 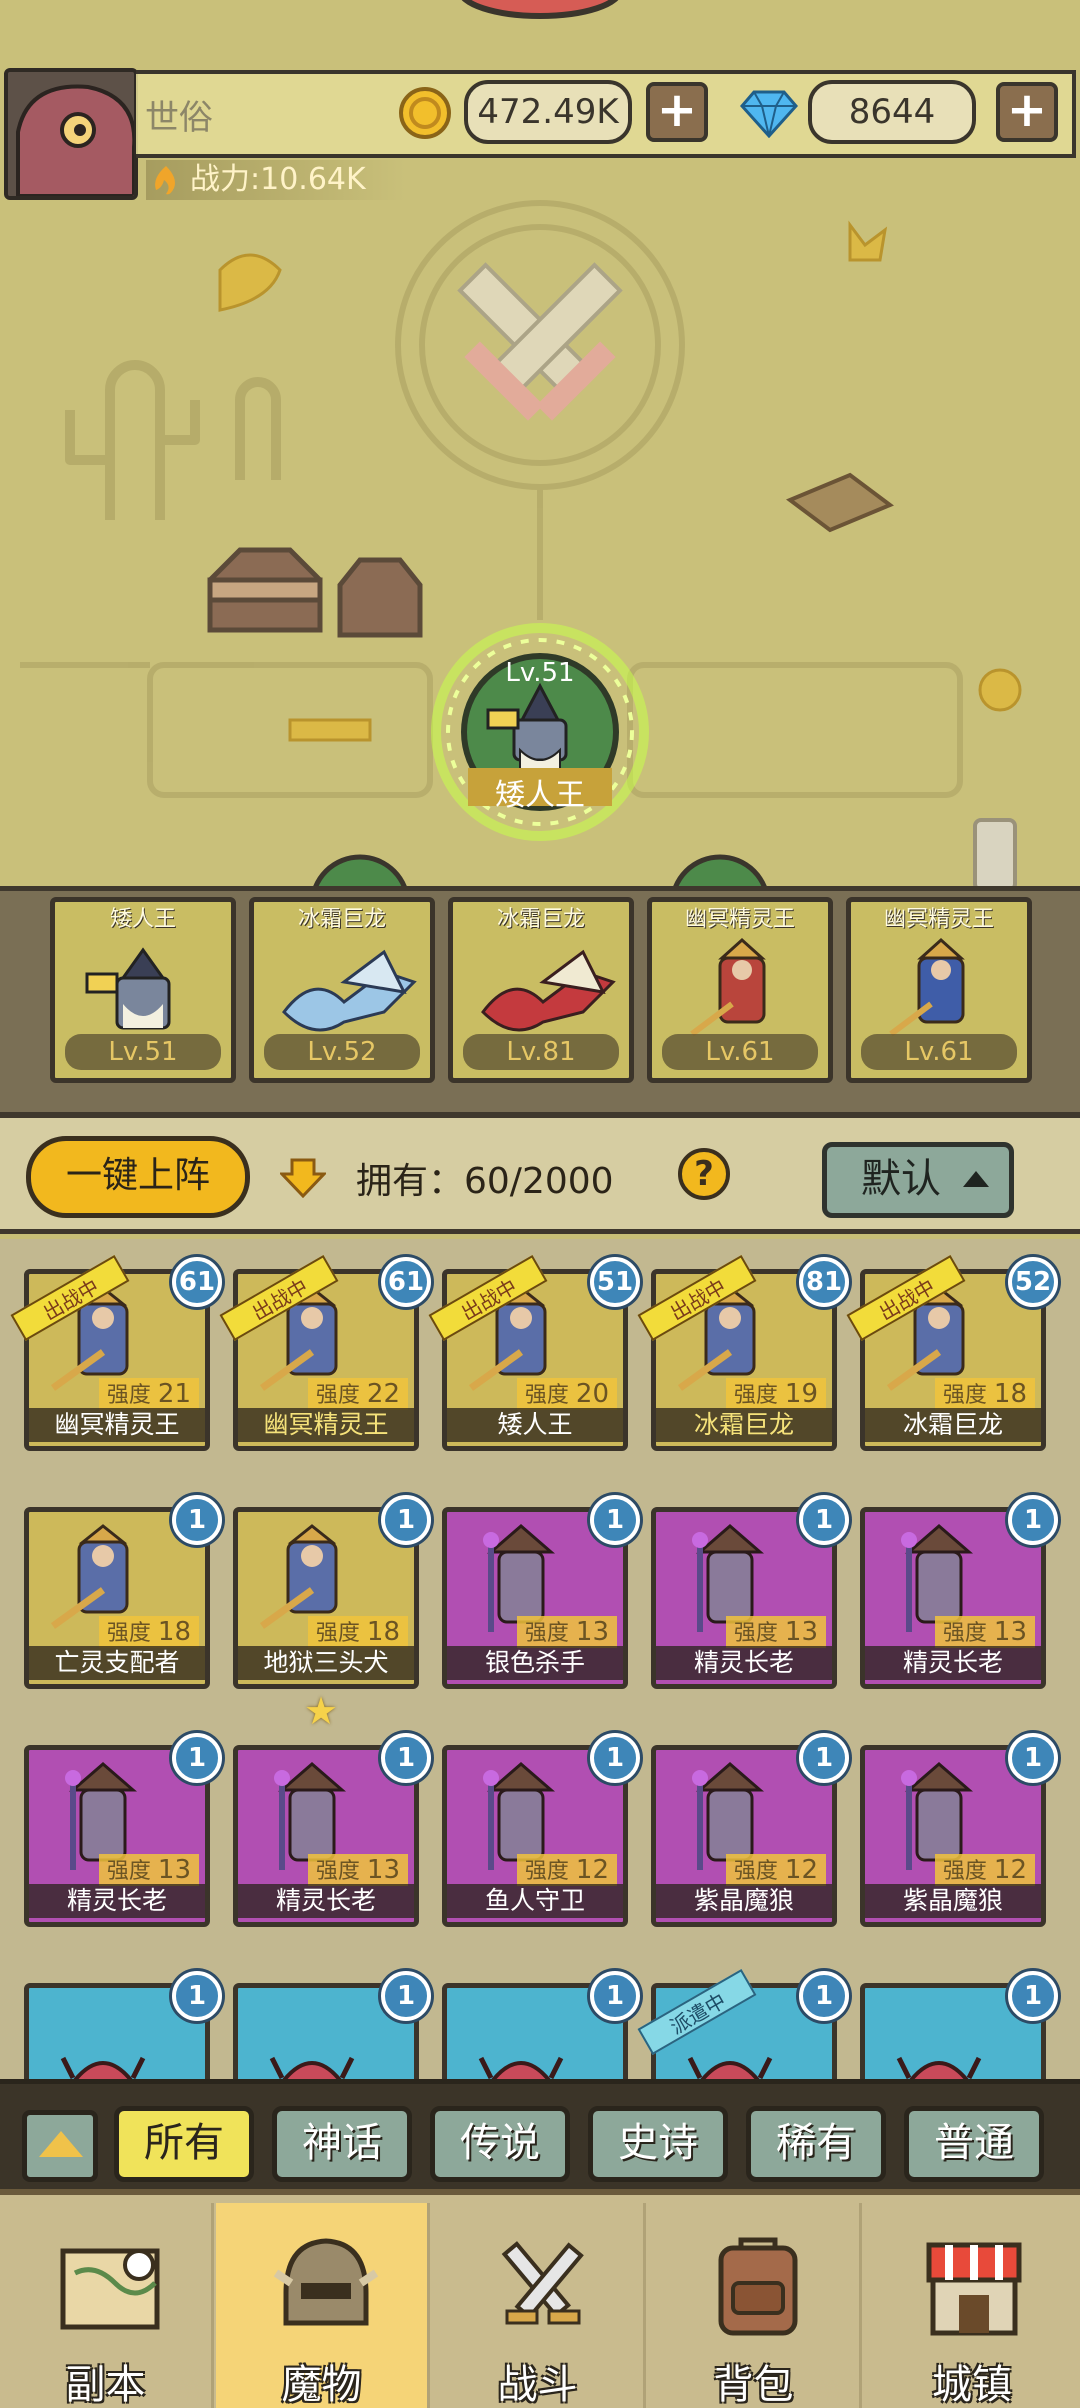 I want to click on monster-toolbar: 一键上阵 拥有：60/2000 ? 默认, so click(x=540, y=1176).